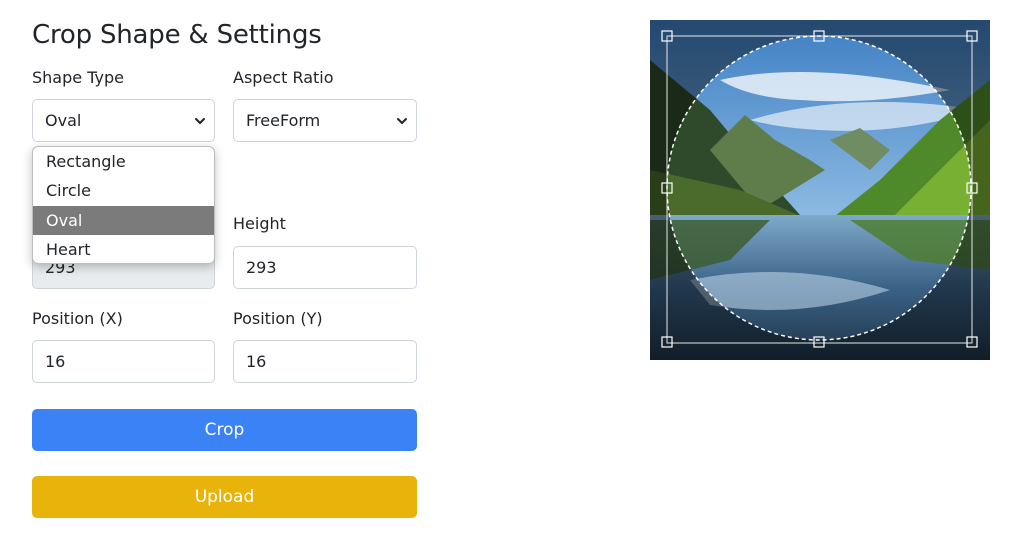 The image size is (1024, 548). Describe the element at coordinates (123, 190) in the screenshot. I see `shape-option-circle: Circle` at that location.